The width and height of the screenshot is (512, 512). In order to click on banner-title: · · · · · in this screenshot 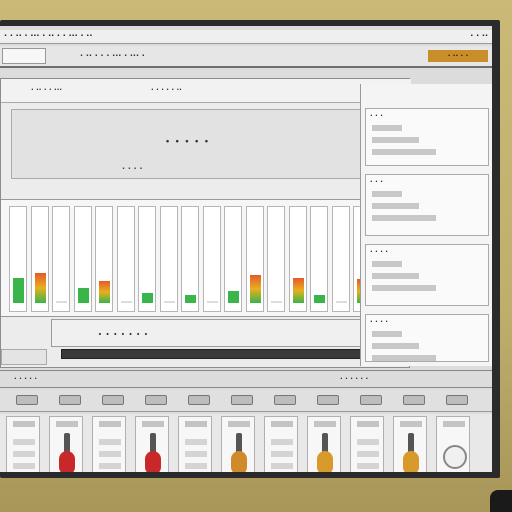, I will do `click(187, 142)`.